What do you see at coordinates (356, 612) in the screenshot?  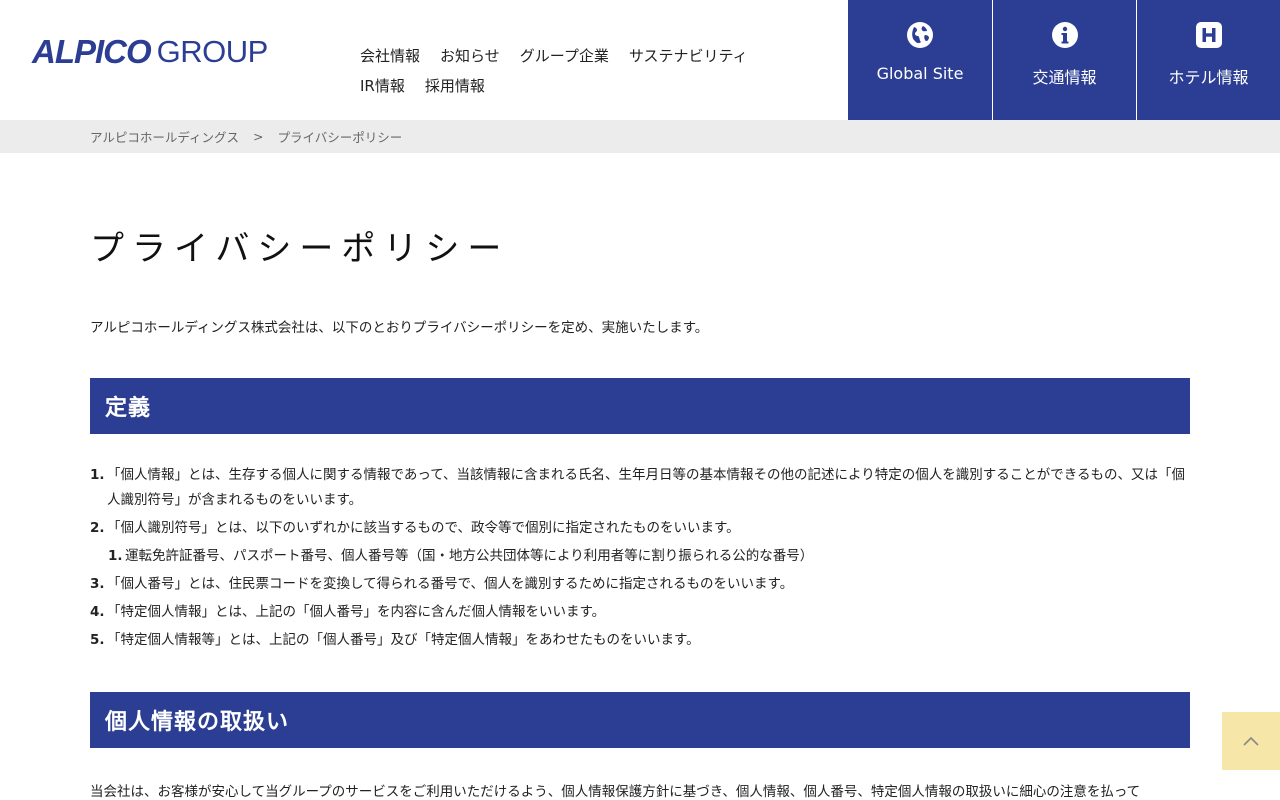 I see `list-item-text: 「特定個人情報」とは、上記の「個人番号」を内容に含んだ個人情報をいいます。` at bounding box center [356, 612].